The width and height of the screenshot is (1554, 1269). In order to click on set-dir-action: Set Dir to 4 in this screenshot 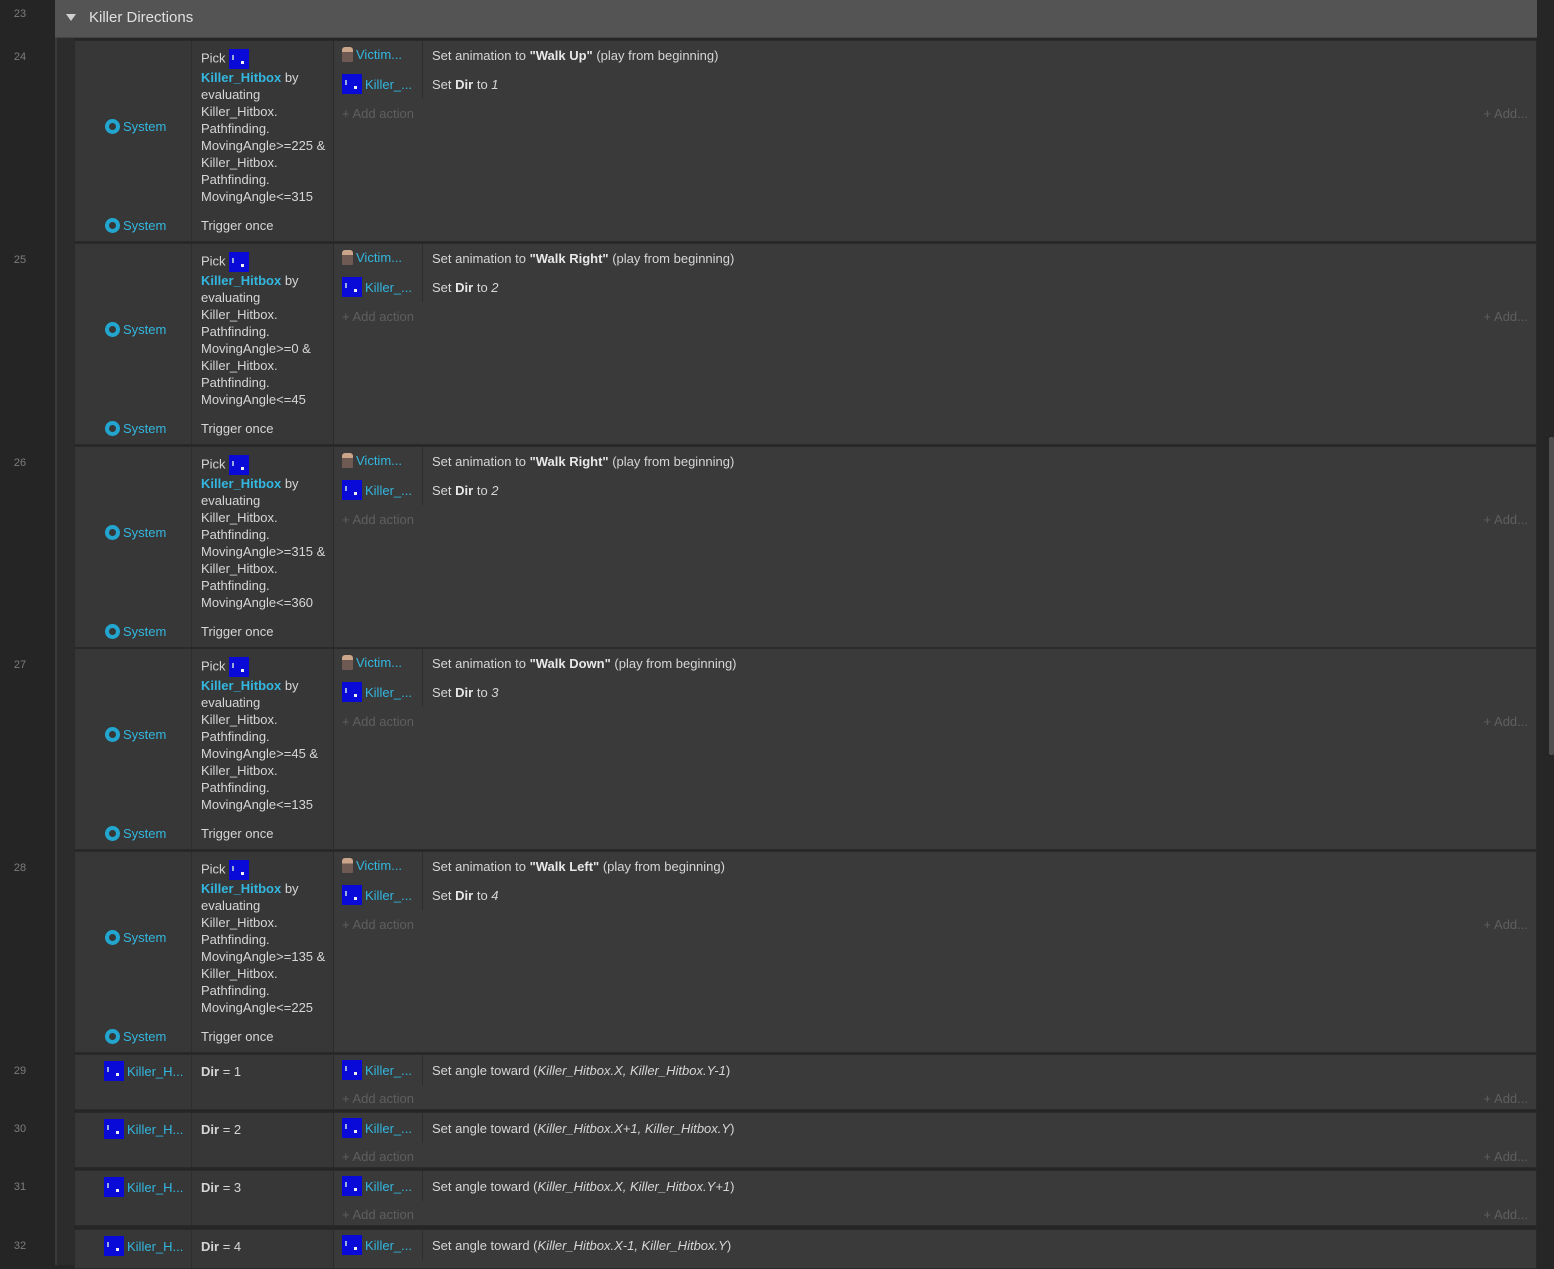, I will do `click(465, 895)`.